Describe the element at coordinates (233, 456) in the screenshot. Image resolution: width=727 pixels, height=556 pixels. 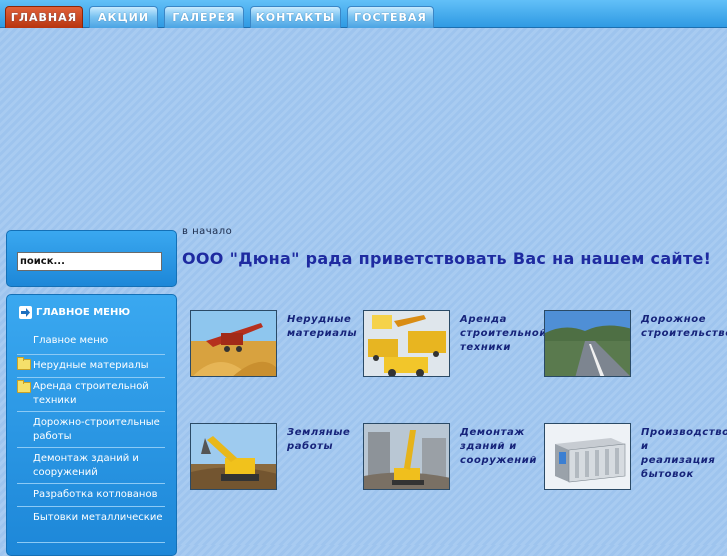
I see `thumb-earthworks` at that location.